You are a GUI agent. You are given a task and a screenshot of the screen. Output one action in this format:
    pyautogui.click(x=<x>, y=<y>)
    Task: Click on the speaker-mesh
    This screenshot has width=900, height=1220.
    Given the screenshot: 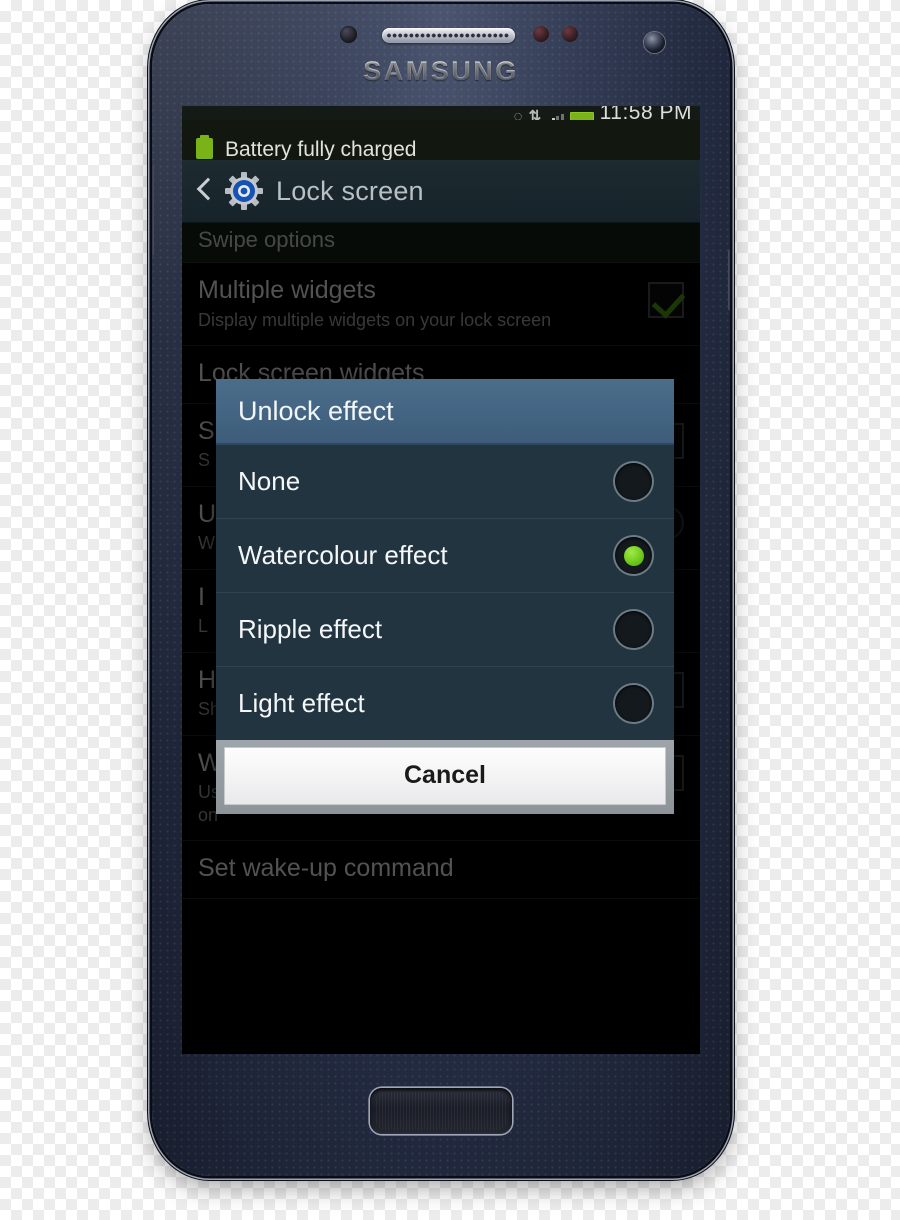 What is the action you would take?
    pyautogui.click(x=448, y=35)
    